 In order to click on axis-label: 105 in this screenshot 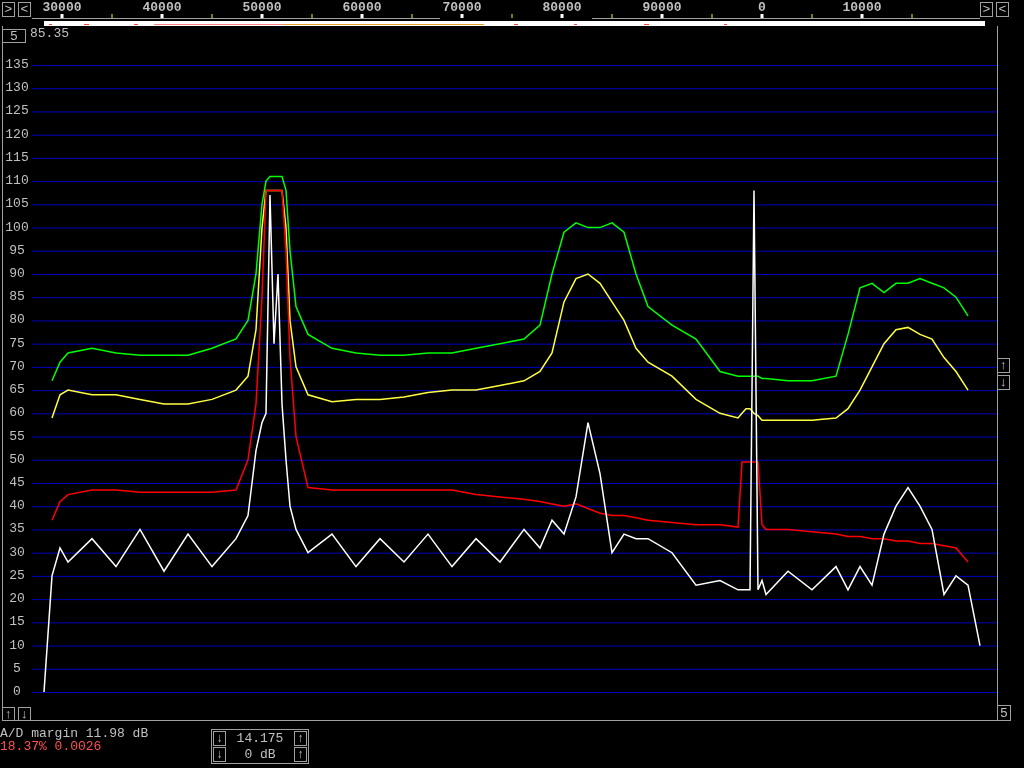, I will do `click(17, 204)`.